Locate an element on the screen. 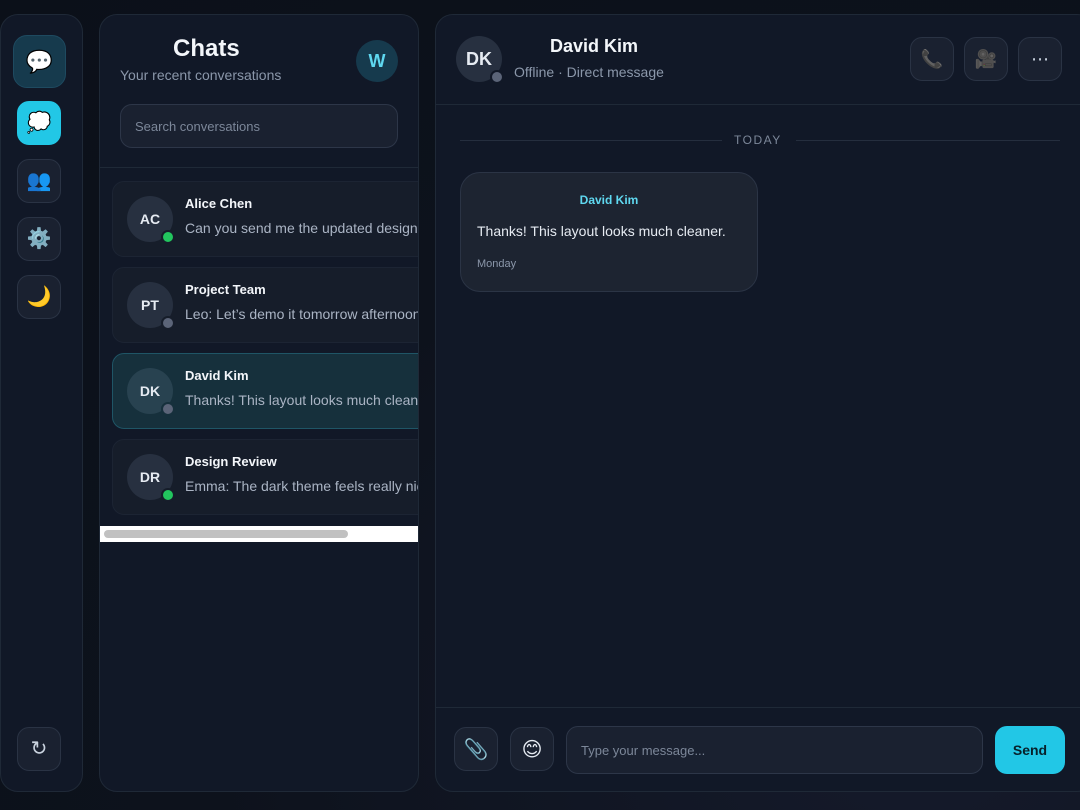 The height and width of the screenshot is (810, 1080). horizontal-scrollbar is located at coordinates (259, 534).